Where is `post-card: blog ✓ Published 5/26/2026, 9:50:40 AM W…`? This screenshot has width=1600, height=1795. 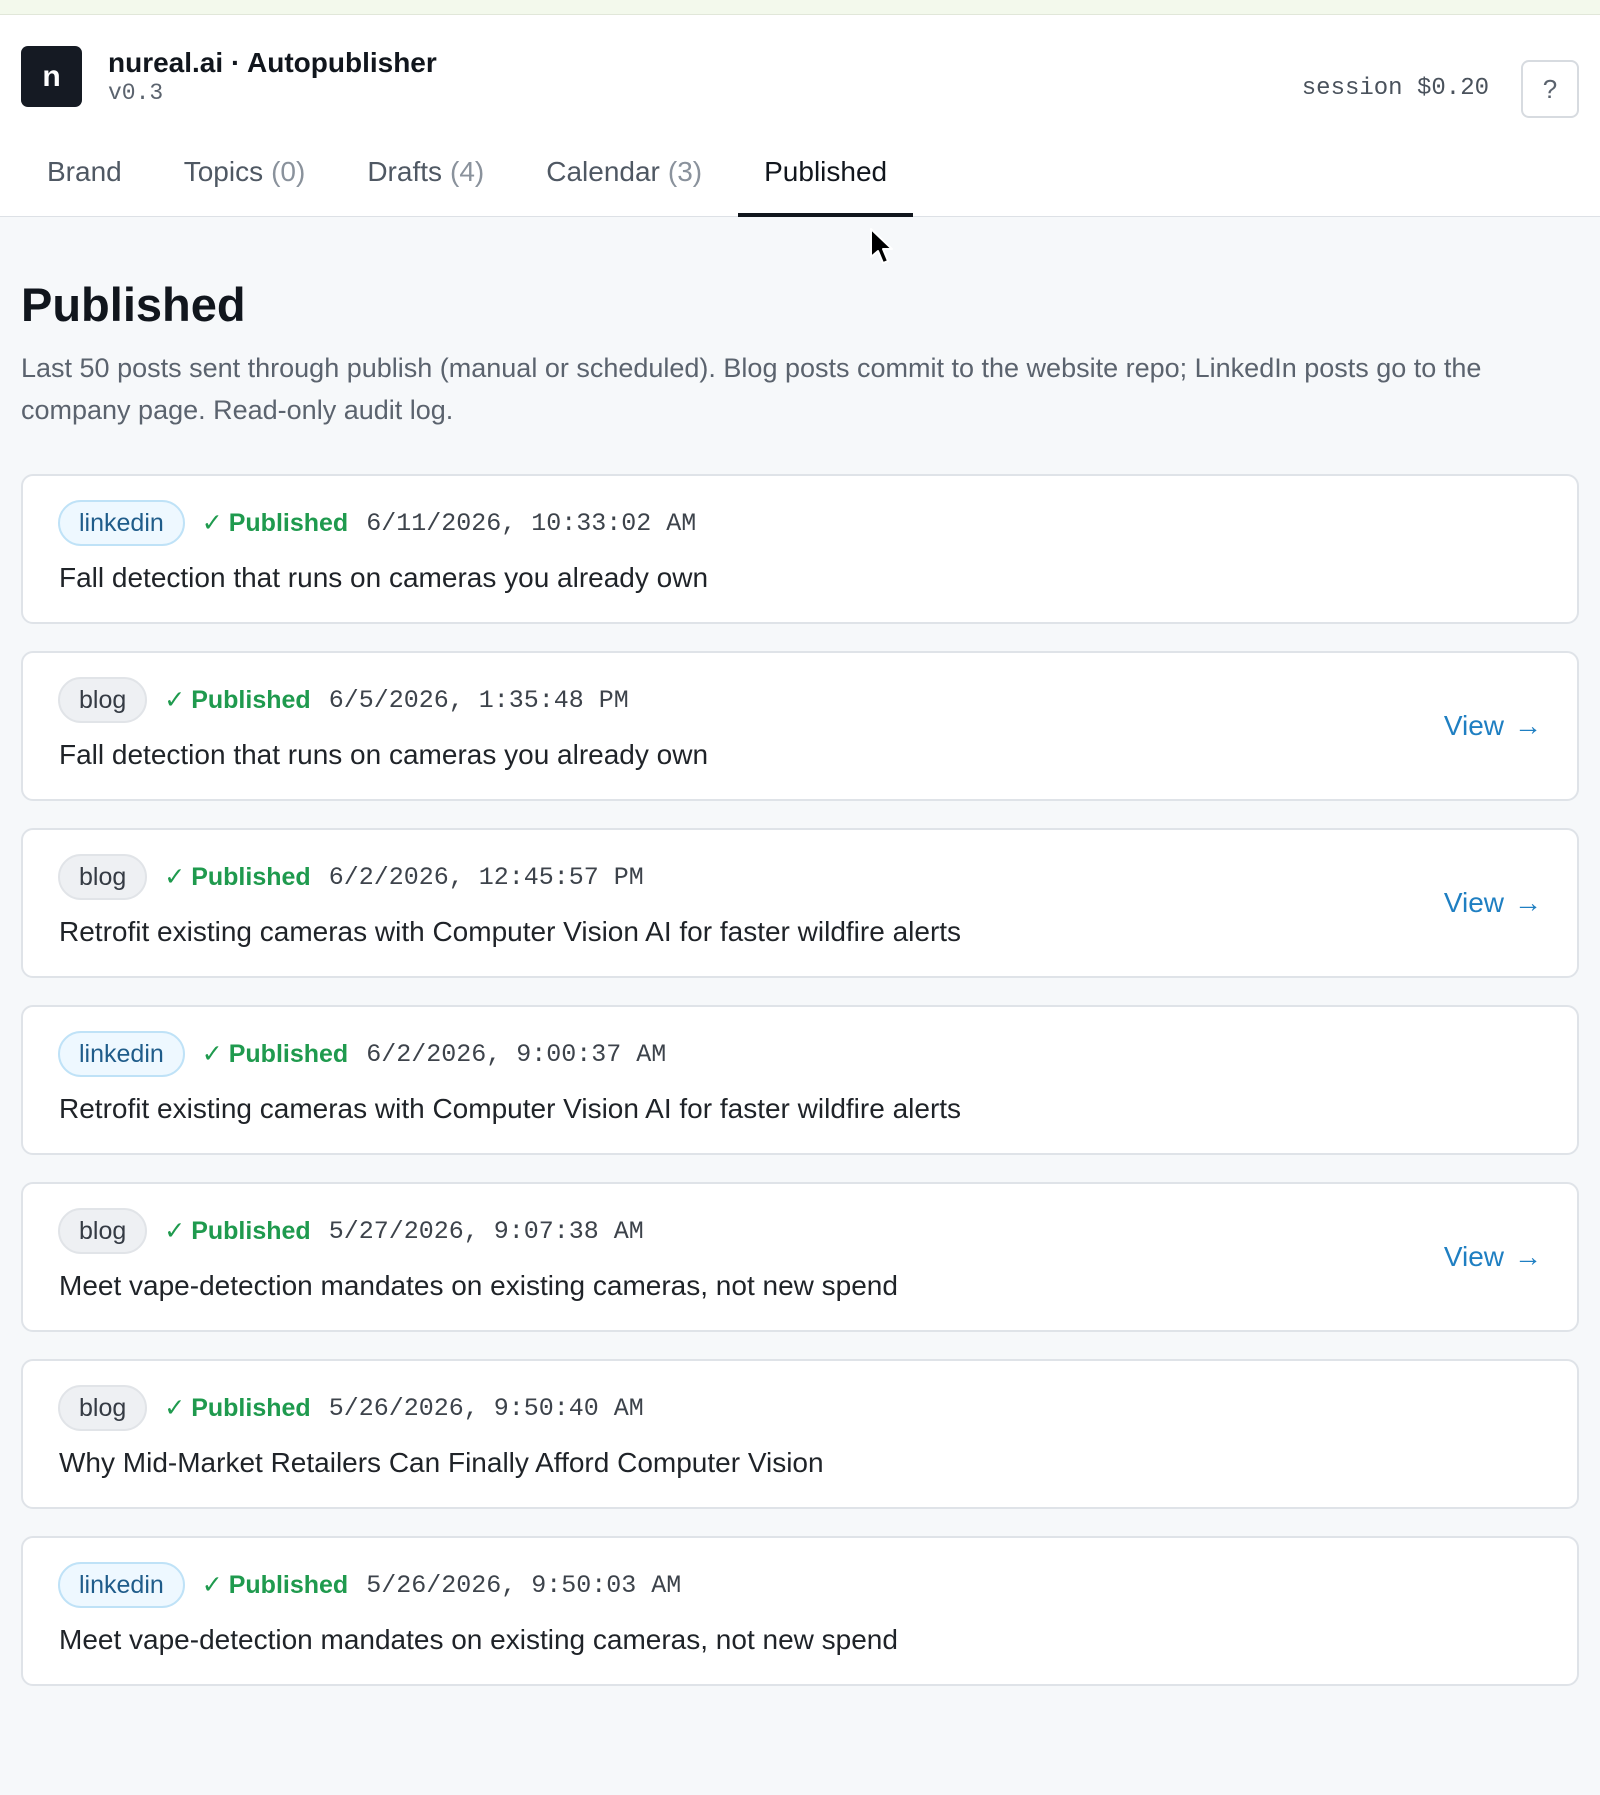
post-card: blog ✓ Published 5/26/2026, 9:50:40 AM W… is located at coordinates (800, 1434).